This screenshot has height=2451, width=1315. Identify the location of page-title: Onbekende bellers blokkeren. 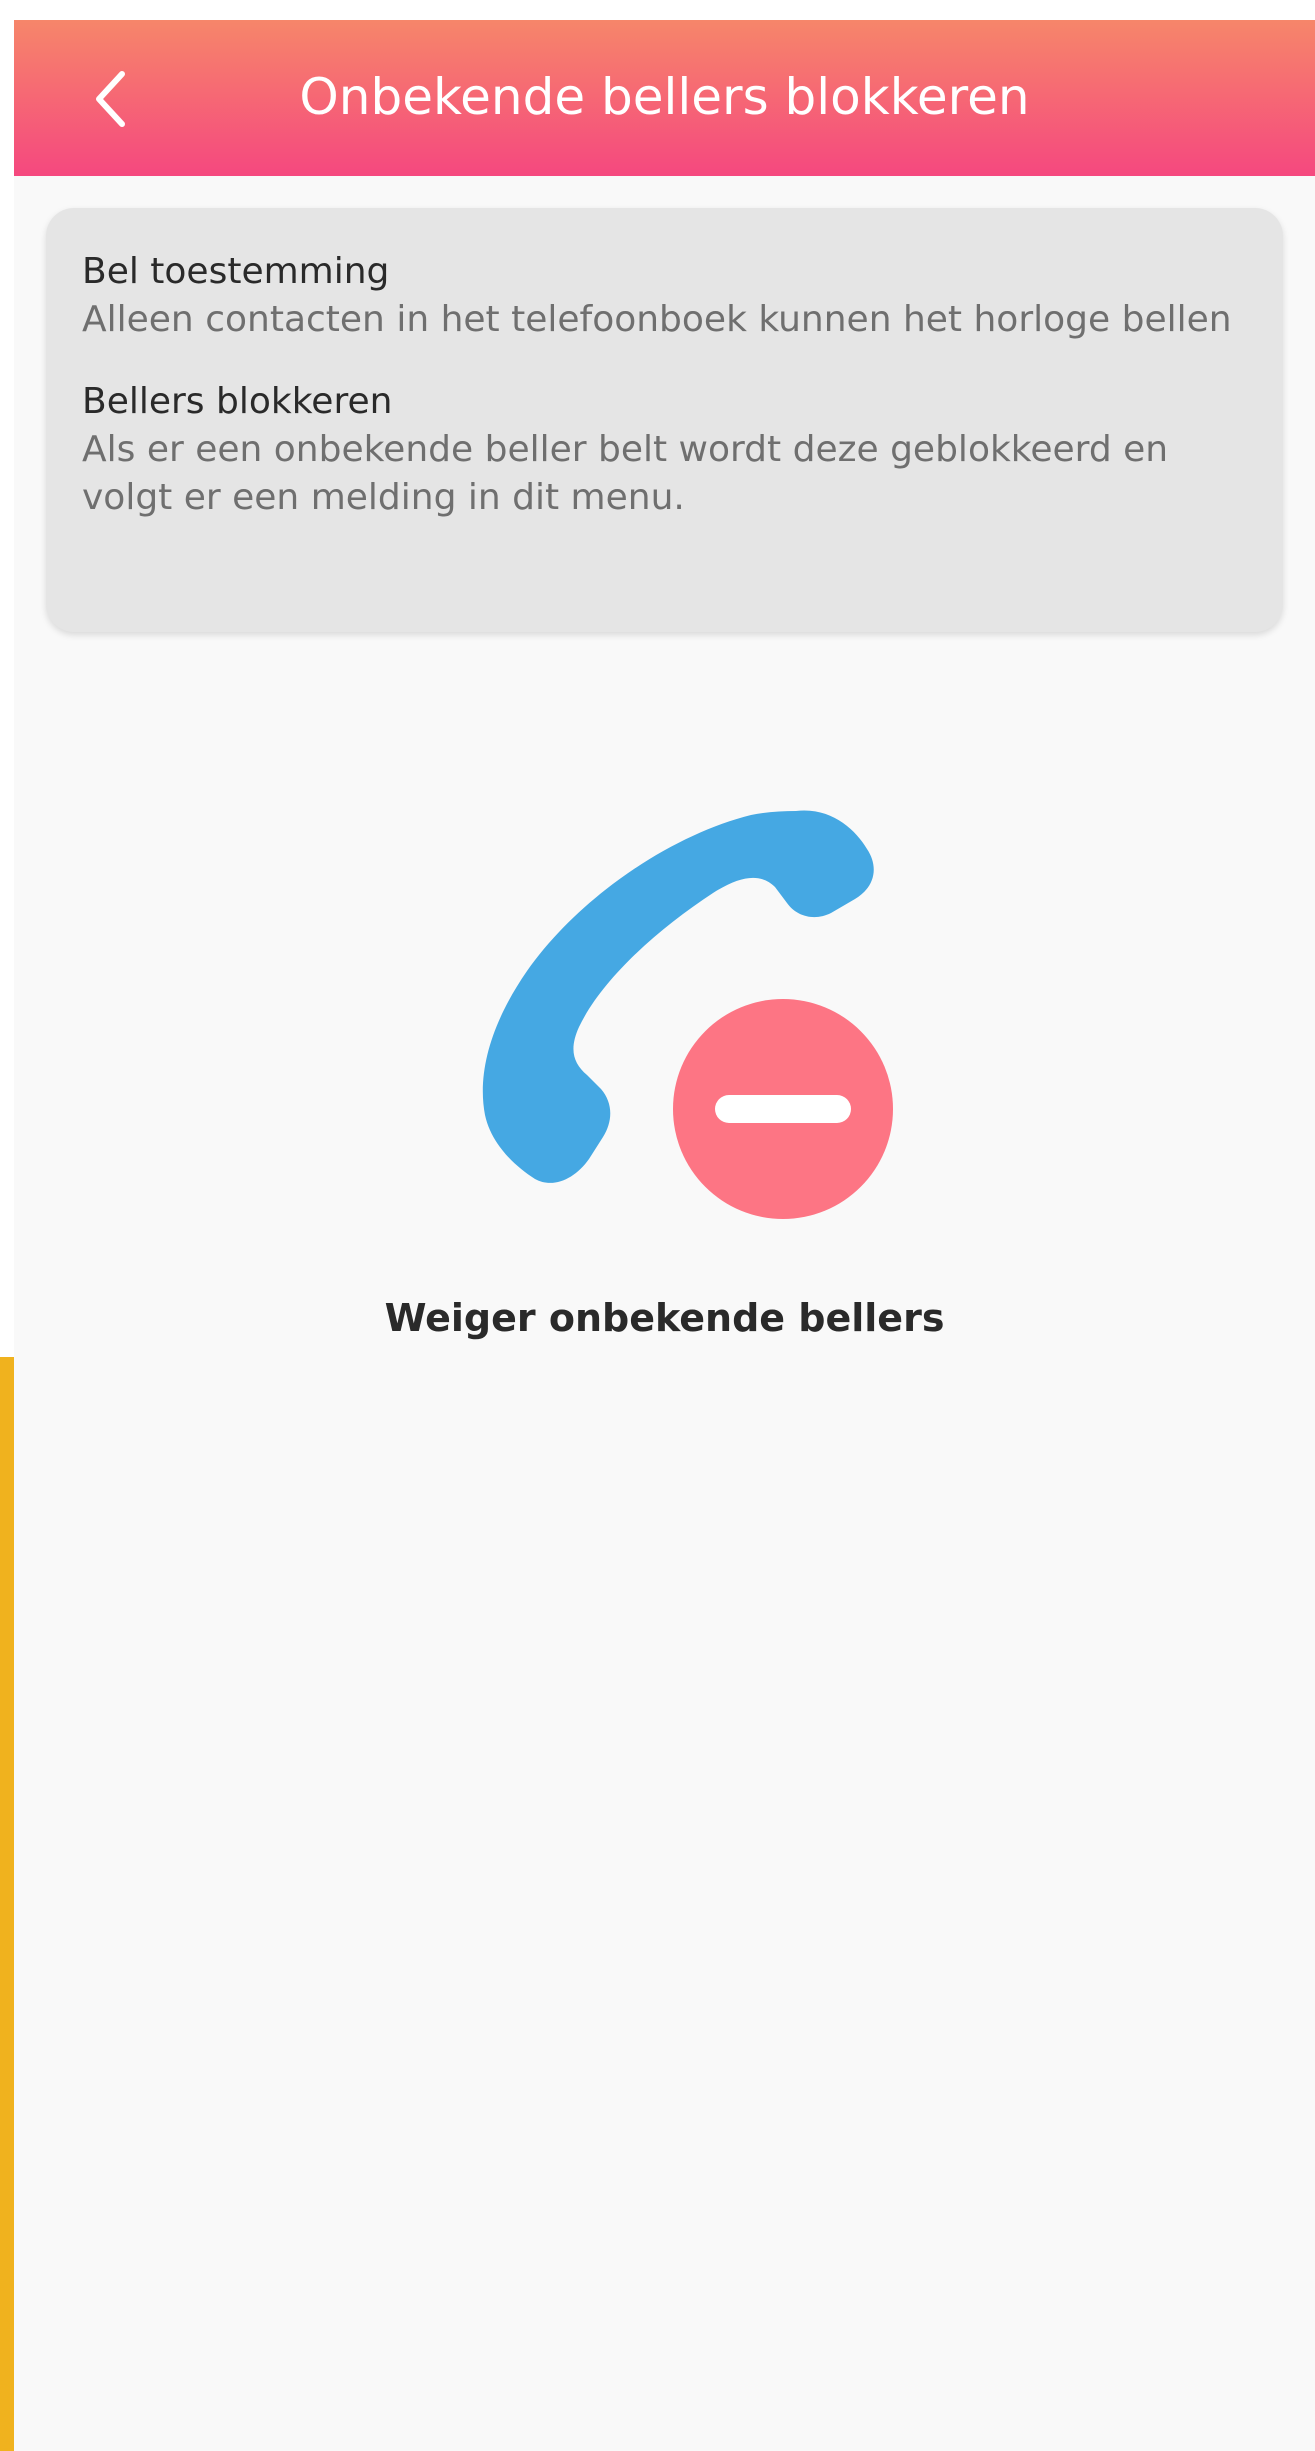
(664, 97).